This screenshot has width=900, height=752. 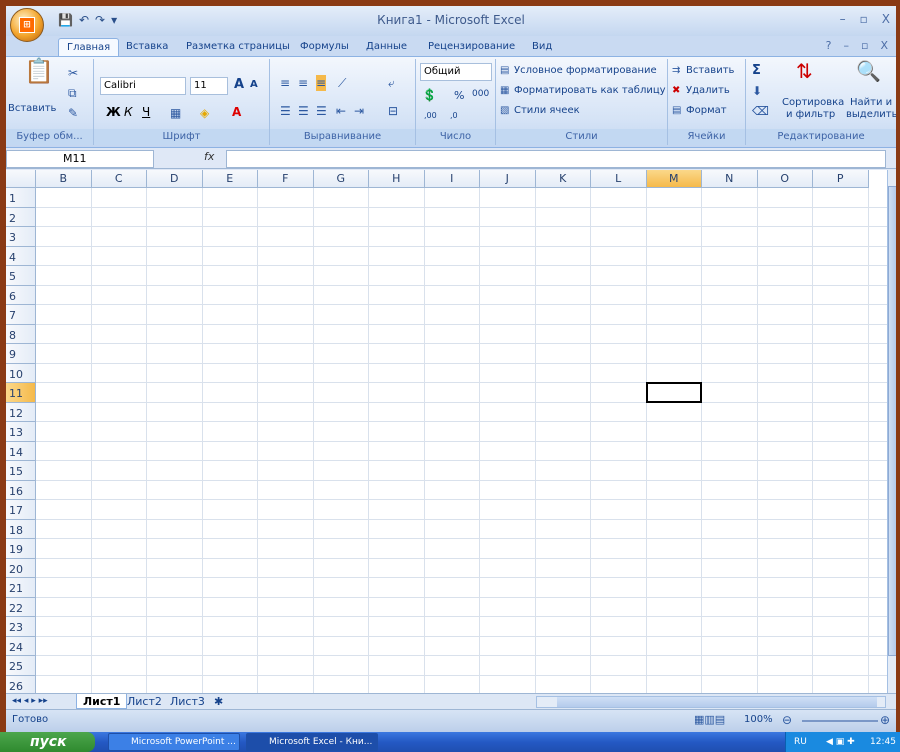 I want to click on font-name-select: Calibri, so click(x=143, y=86).